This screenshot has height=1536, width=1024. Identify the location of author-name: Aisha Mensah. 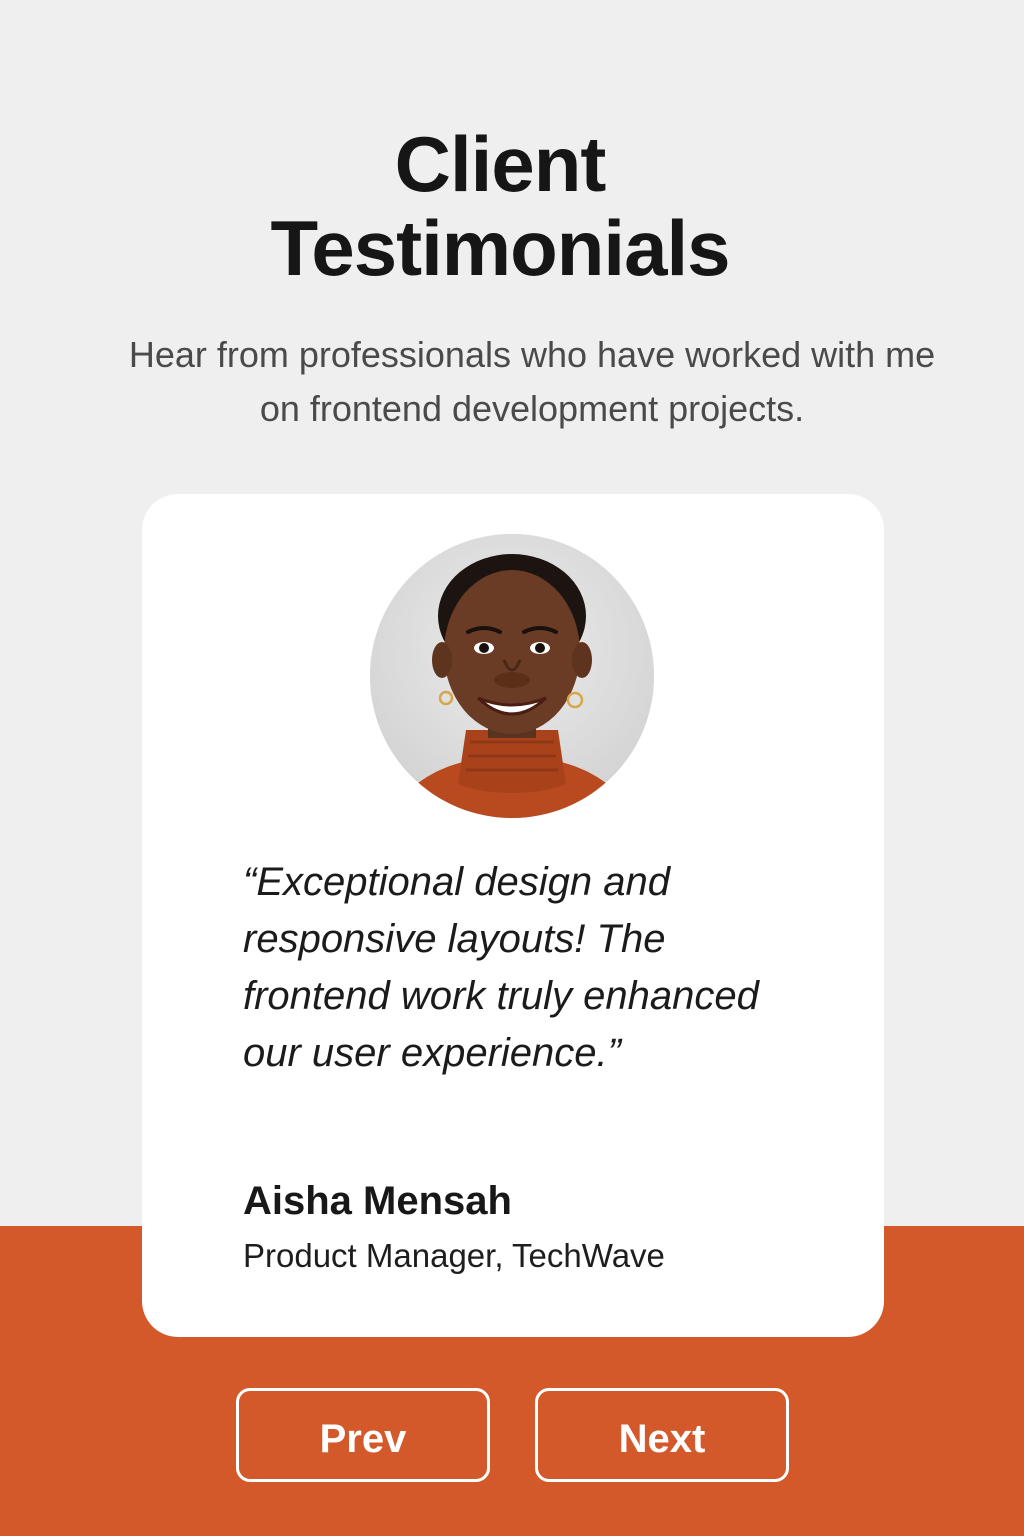
(377, 1201).